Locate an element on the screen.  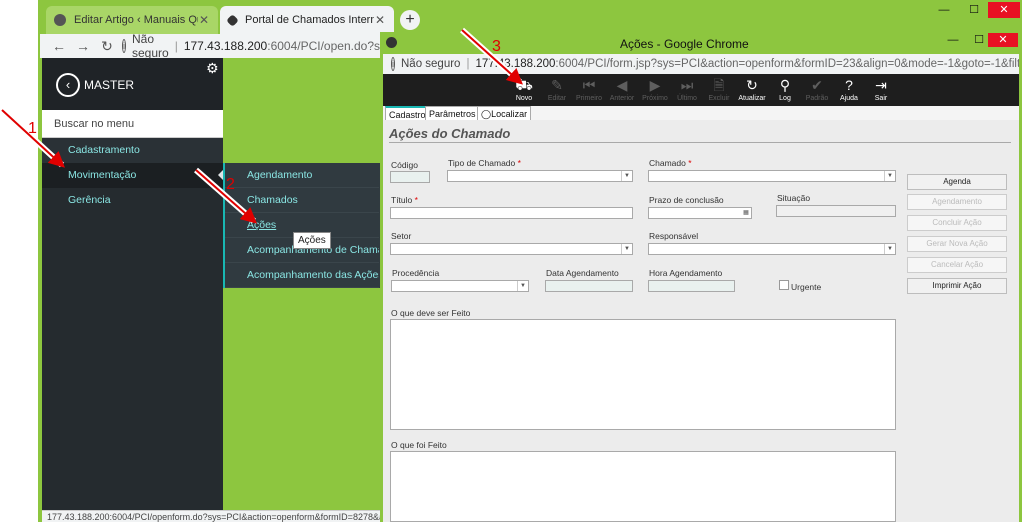
annotation-number-2: 2 is located at coordinates (230, 184).